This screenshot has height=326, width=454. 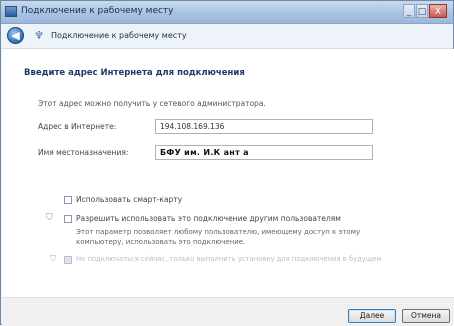 I want to click on vpn-connection-icon: ♆, so click(x=39, y=35).